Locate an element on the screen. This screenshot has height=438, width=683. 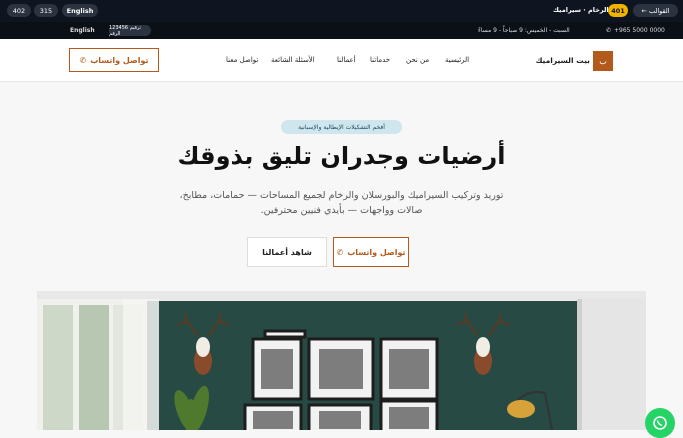
phone-icon: ✆ is located at coordinates (609, 30).